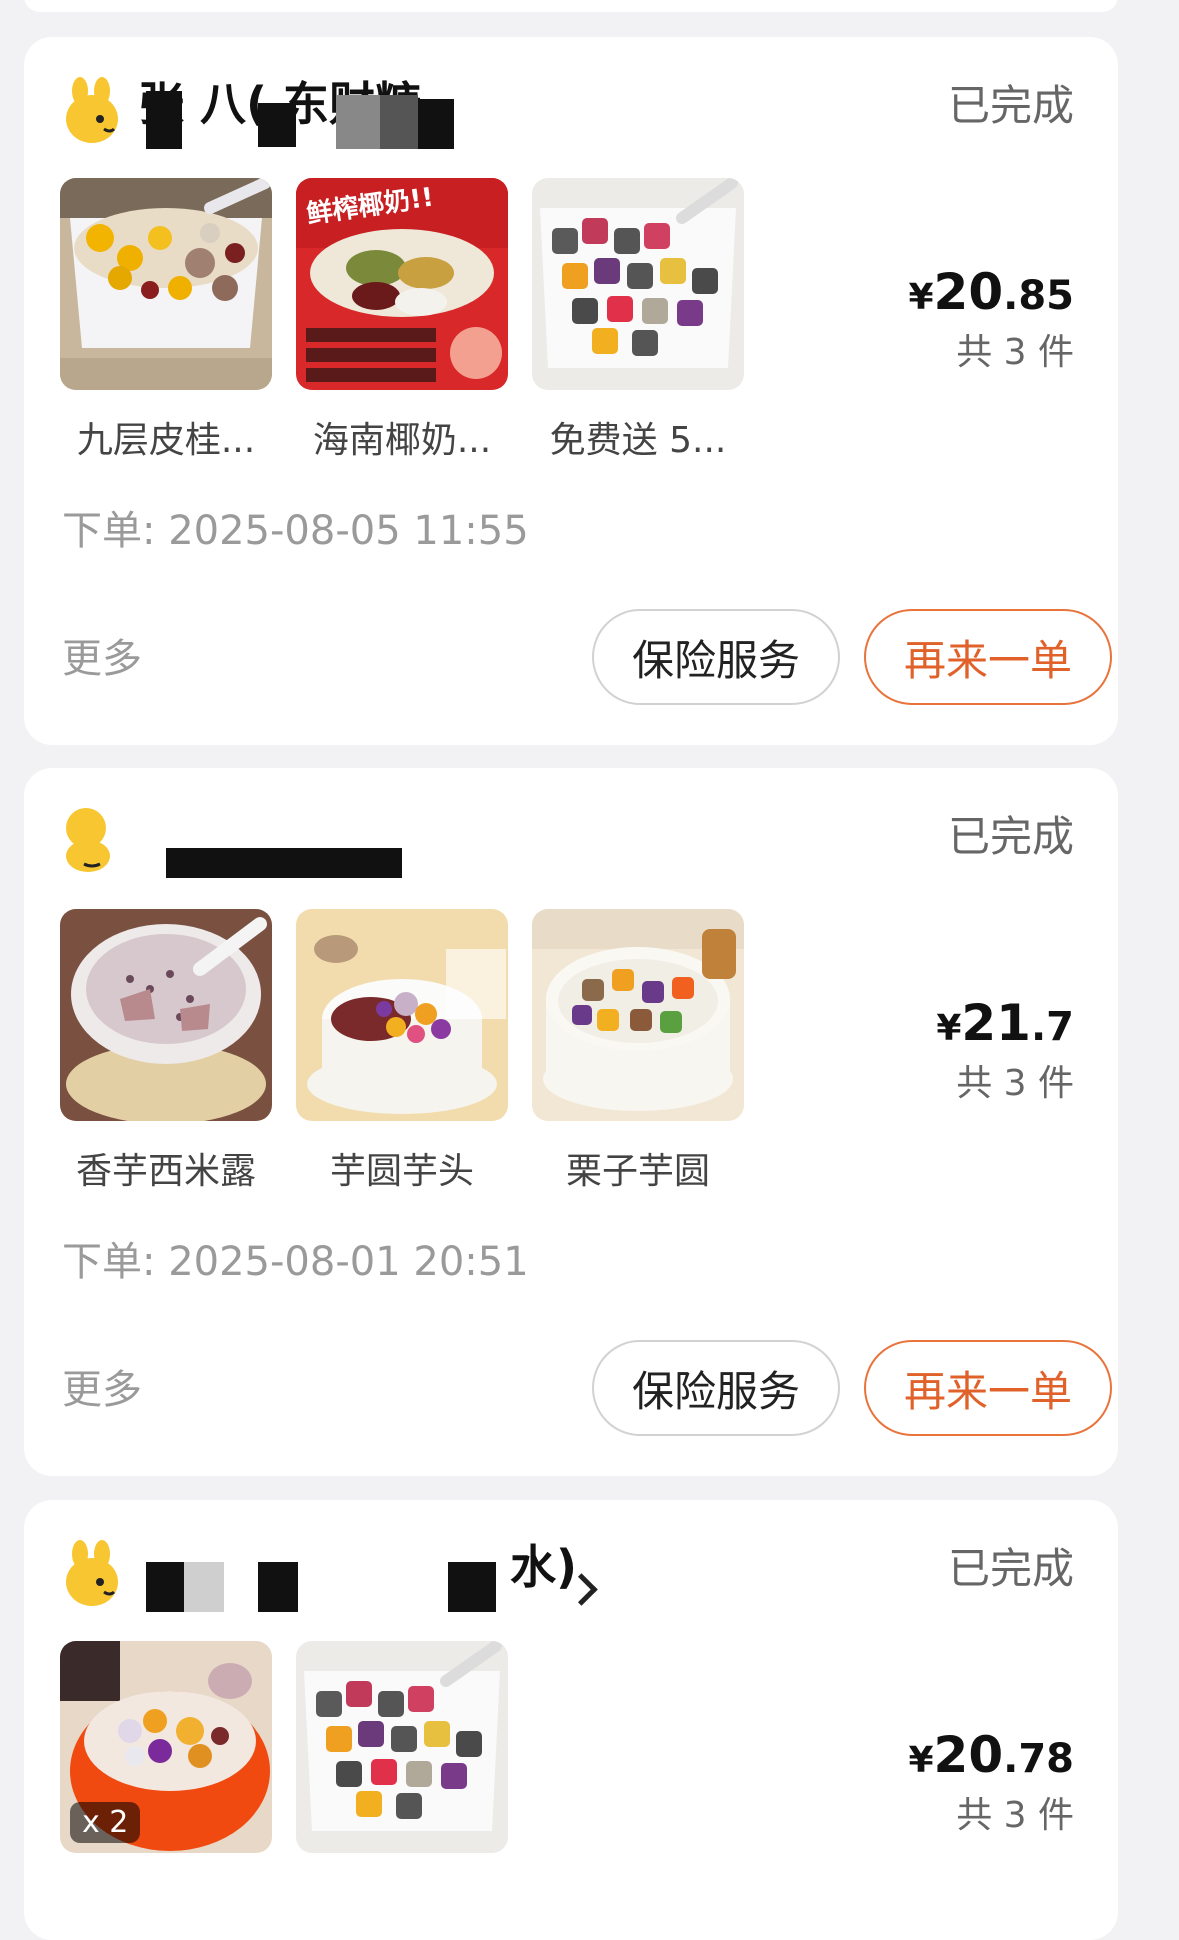  What do you see at coordinates (402, 284) in the screenshot?
I see `coconut-milk-promo-image: 鲜榨椰奶!!` at bounding box center [402, 284].